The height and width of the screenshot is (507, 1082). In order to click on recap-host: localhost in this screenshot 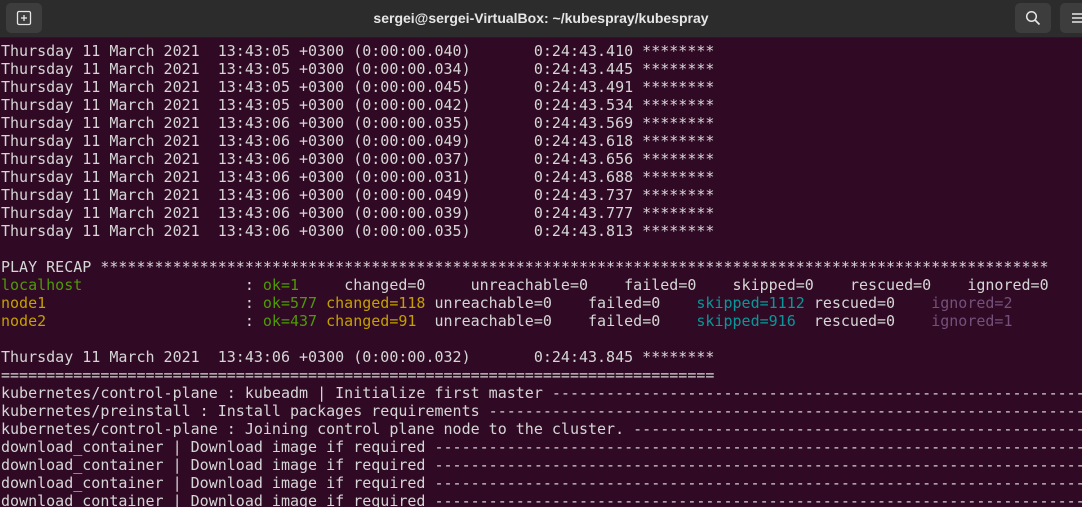, I will do `click(123, 285)`.